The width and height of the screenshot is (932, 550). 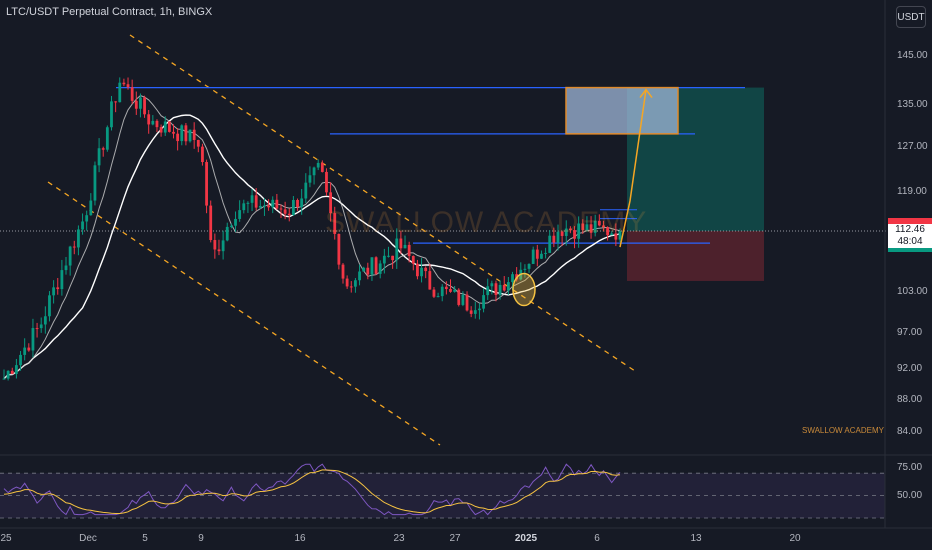 What do you see at coordinates (526, 538) in the screenshot?
I see `x-tick-label: 2025` at bounding box center [526, 538].